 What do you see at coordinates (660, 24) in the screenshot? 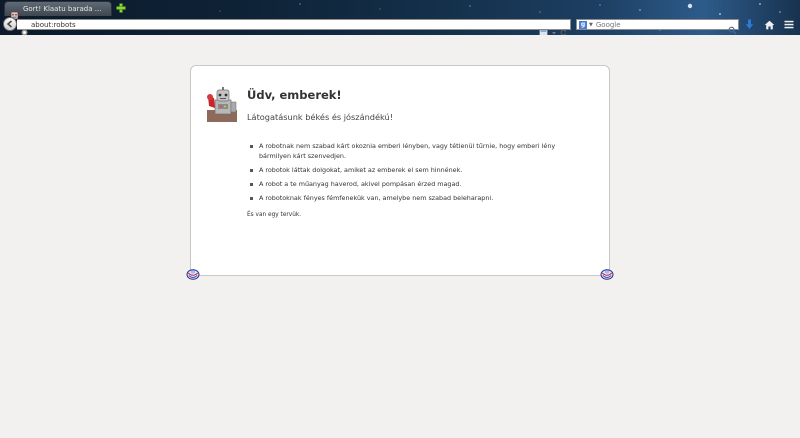
I see `search-input` at bounding box center [660, 24].